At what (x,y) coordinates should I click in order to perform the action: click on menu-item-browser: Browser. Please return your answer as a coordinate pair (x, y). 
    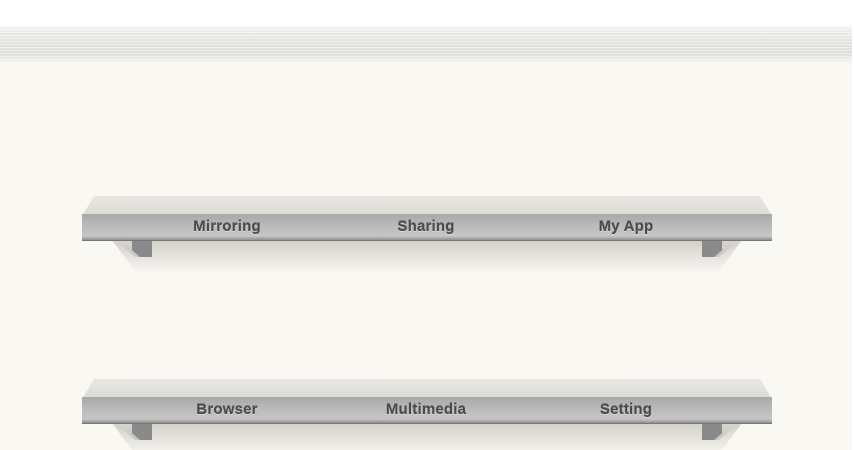
    Looking at the image, I should click on (227, 410).